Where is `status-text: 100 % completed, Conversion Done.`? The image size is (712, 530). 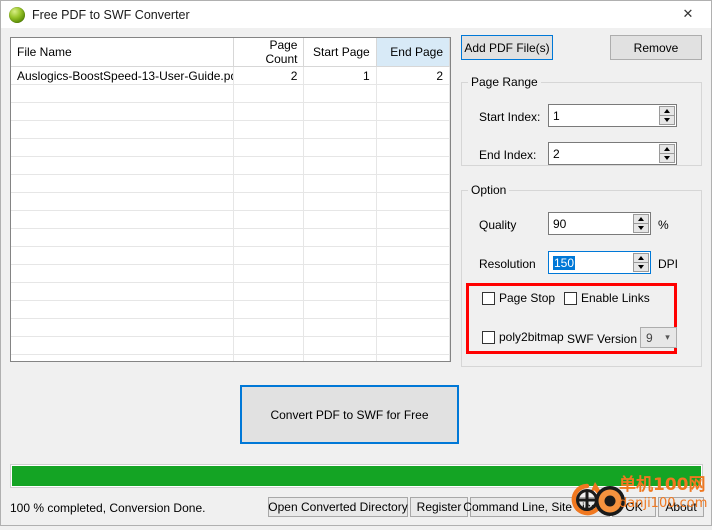 status-text: 100 % completed, Conversion Done. is located at coordinates (108, 508).